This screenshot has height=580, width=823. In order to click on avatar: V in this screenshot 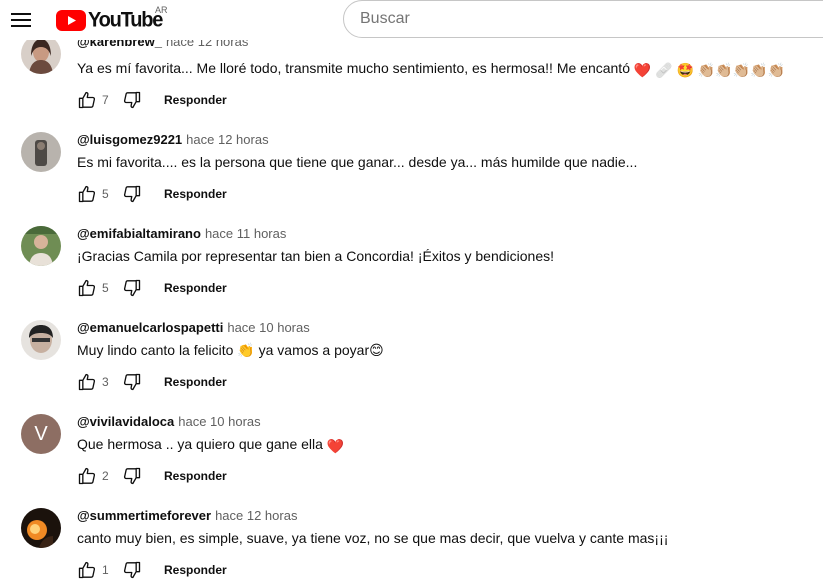, I will do `click(41, 434)`.